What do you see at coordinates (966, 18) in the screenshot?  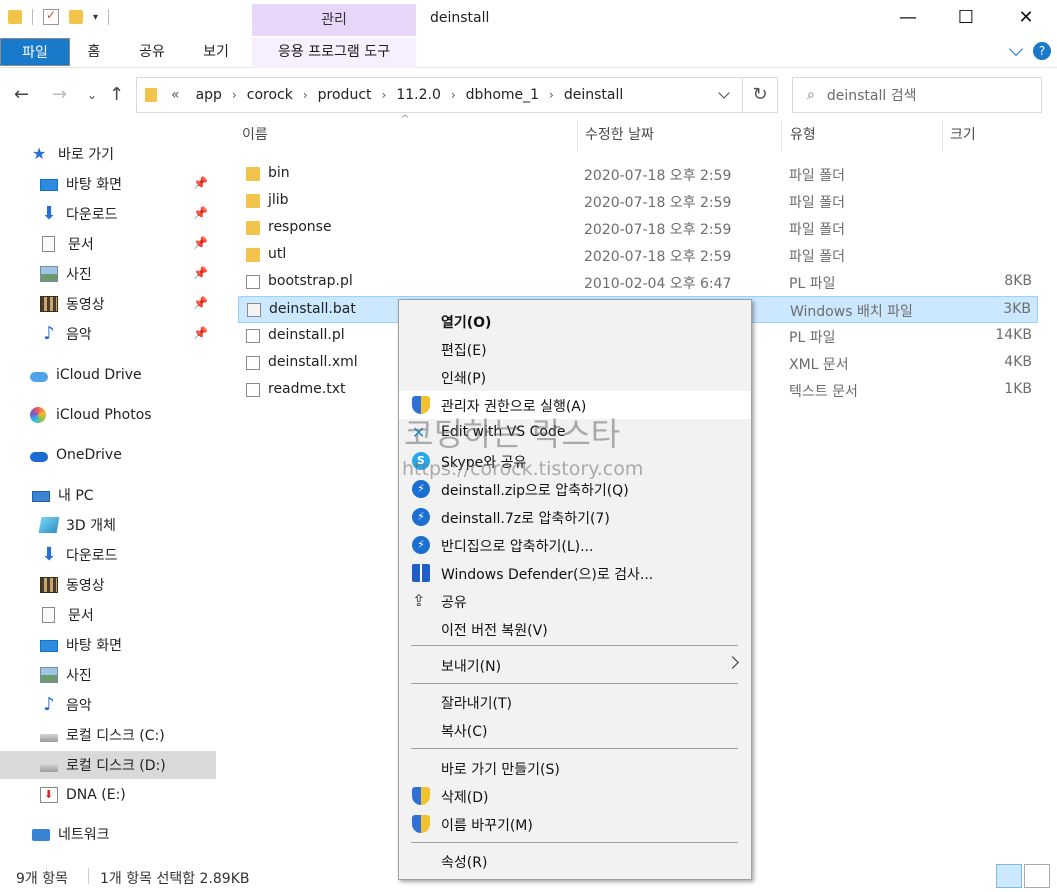 I see `maximize-button: ☐` at bounding box center [966, 18].